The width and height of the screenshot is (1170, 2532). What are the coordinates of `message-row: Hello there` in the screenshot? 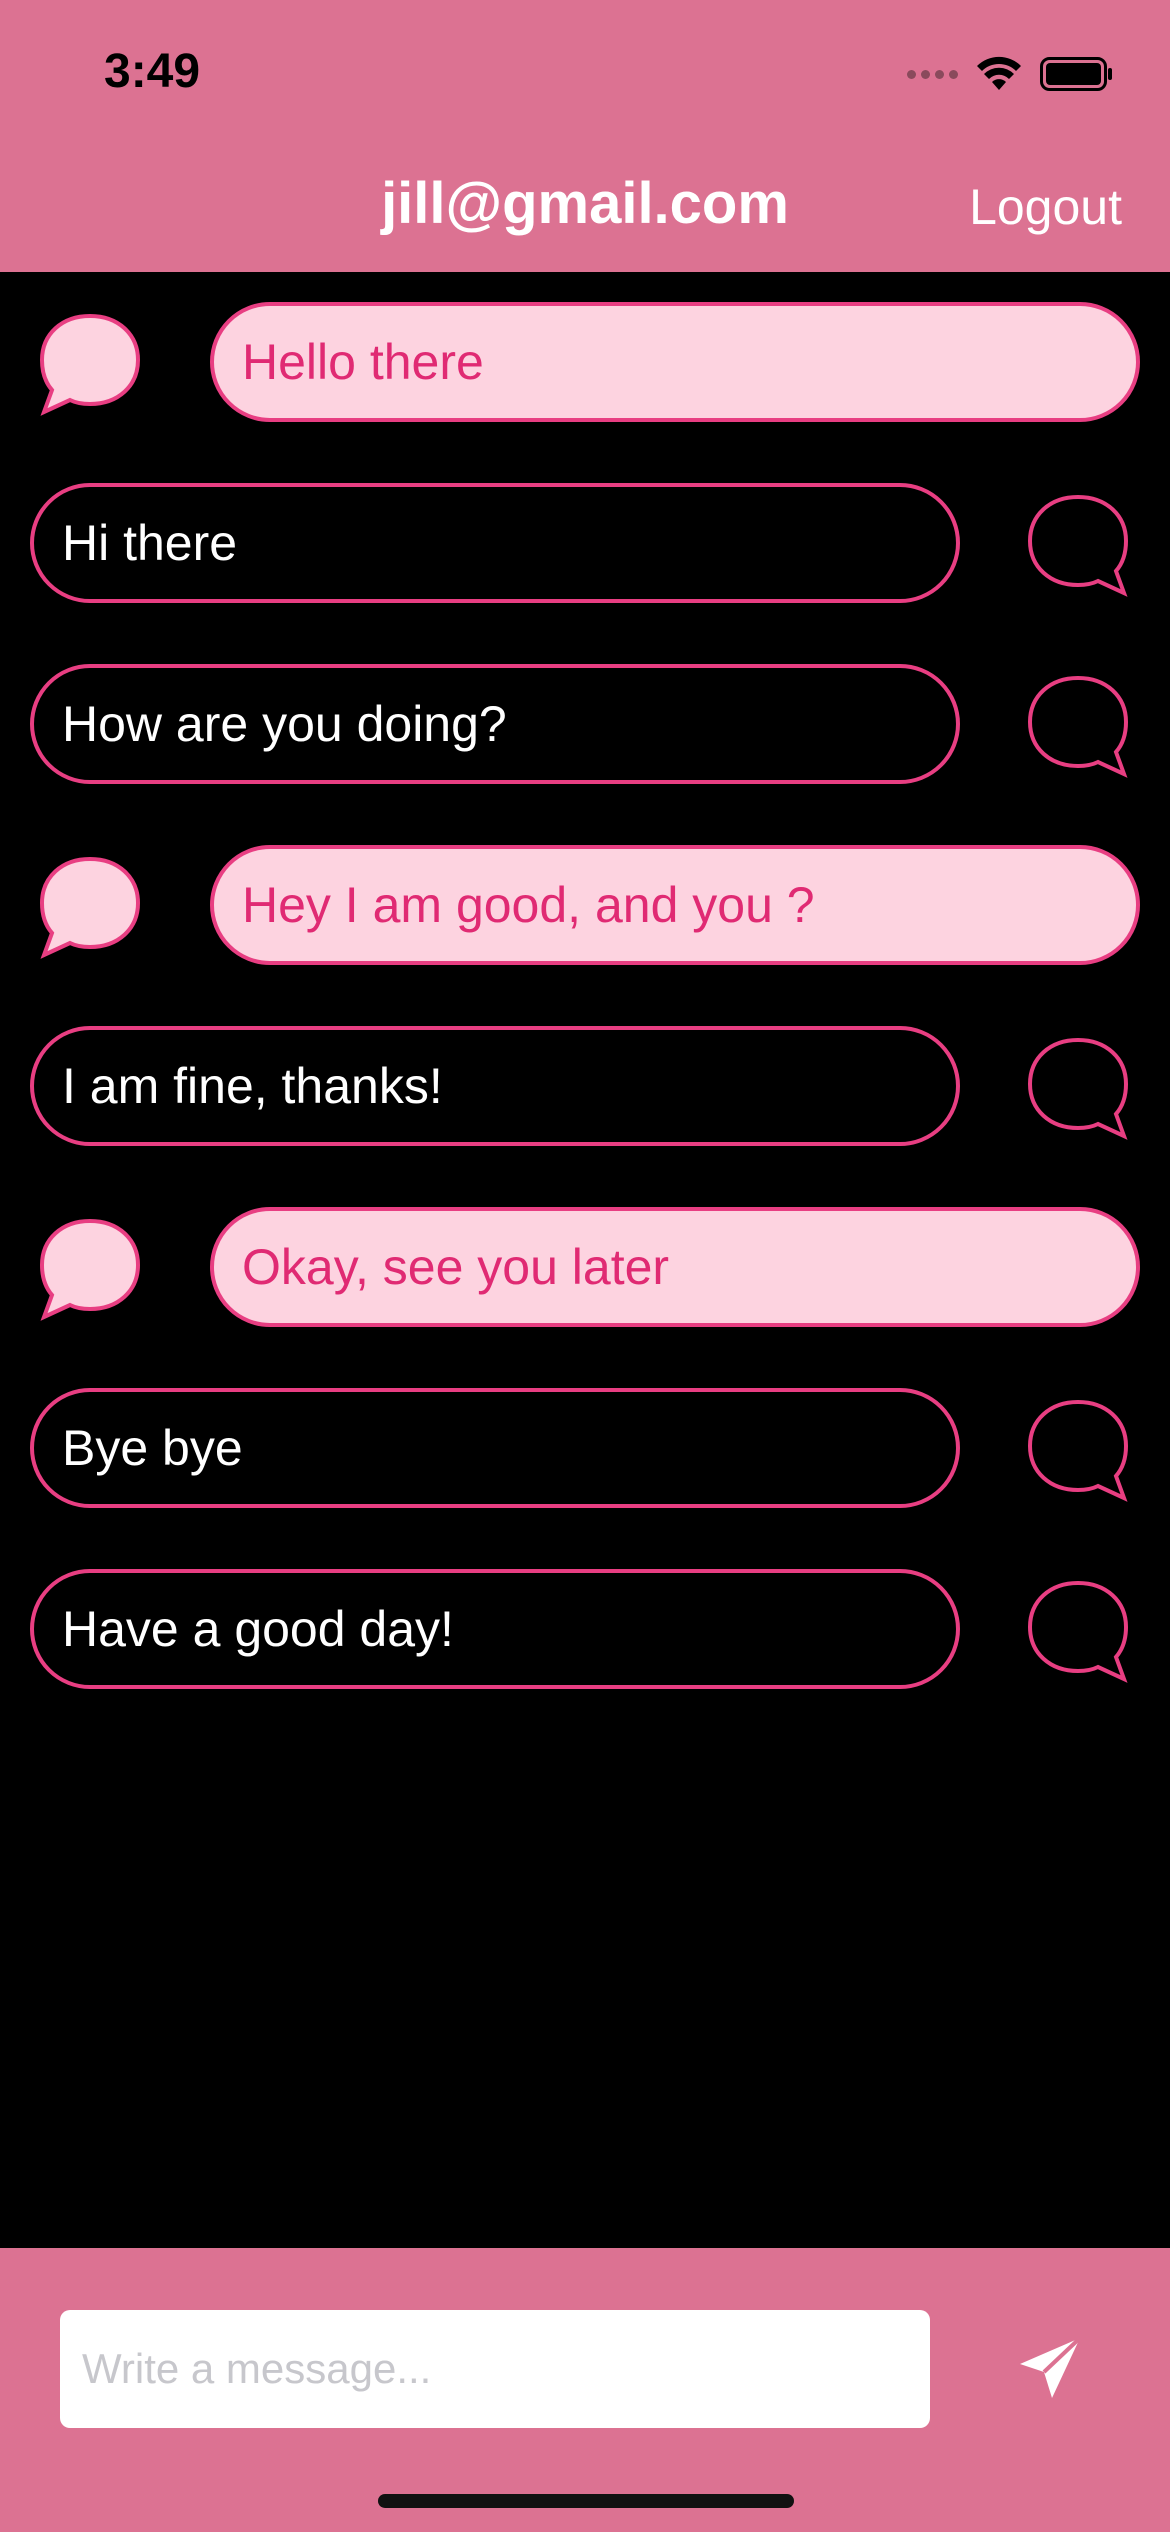 It's located at (585, 362).